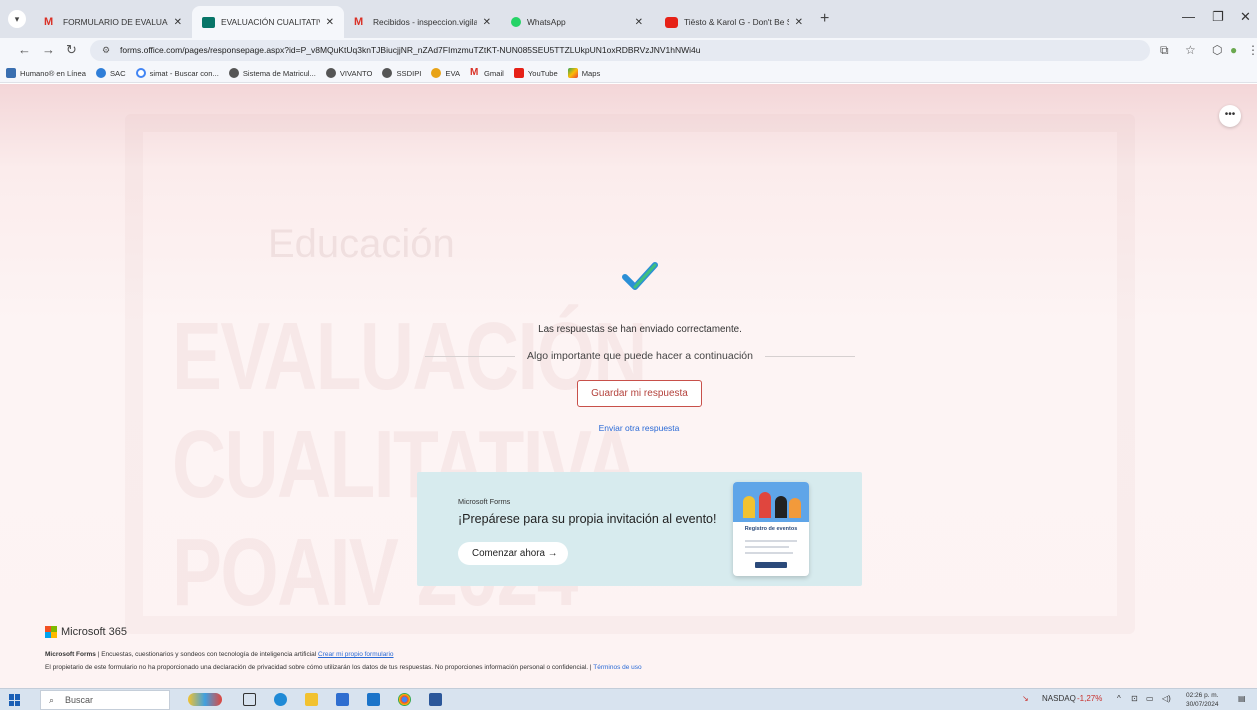 This screenshot has height=710, width=1257. I want to click on bookmark-sac: SAC, so click(110, 73).